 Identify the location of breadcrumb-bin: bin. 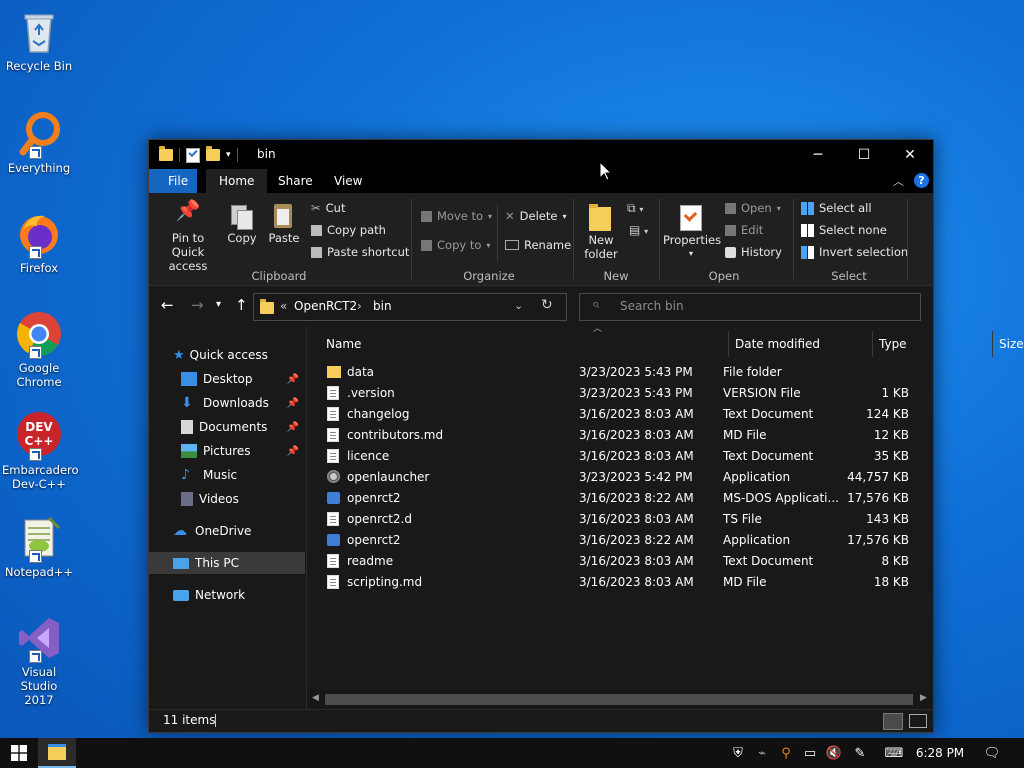
(382, 306).